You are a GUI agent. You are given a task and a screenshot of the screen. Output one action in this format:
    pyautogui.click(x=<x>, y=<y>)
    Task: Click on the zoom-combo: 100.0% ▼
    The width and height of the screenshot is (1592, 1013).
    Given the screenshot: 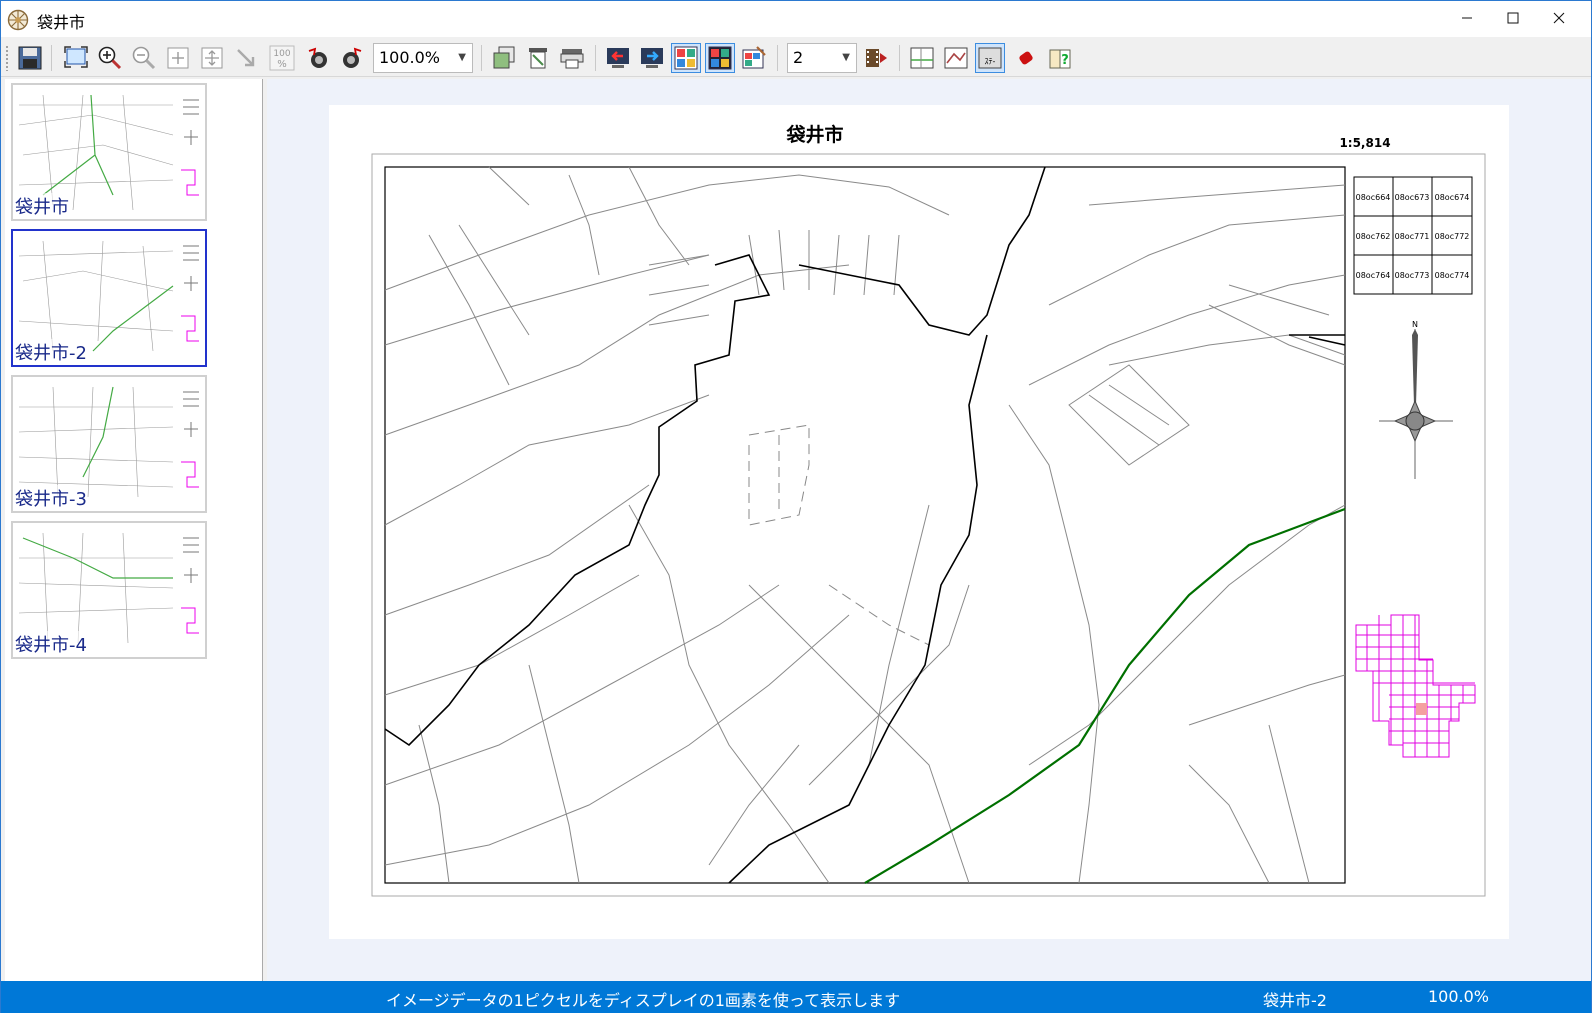 What is the action you would take?
    pyautogui.click(x=423, y=58)
    